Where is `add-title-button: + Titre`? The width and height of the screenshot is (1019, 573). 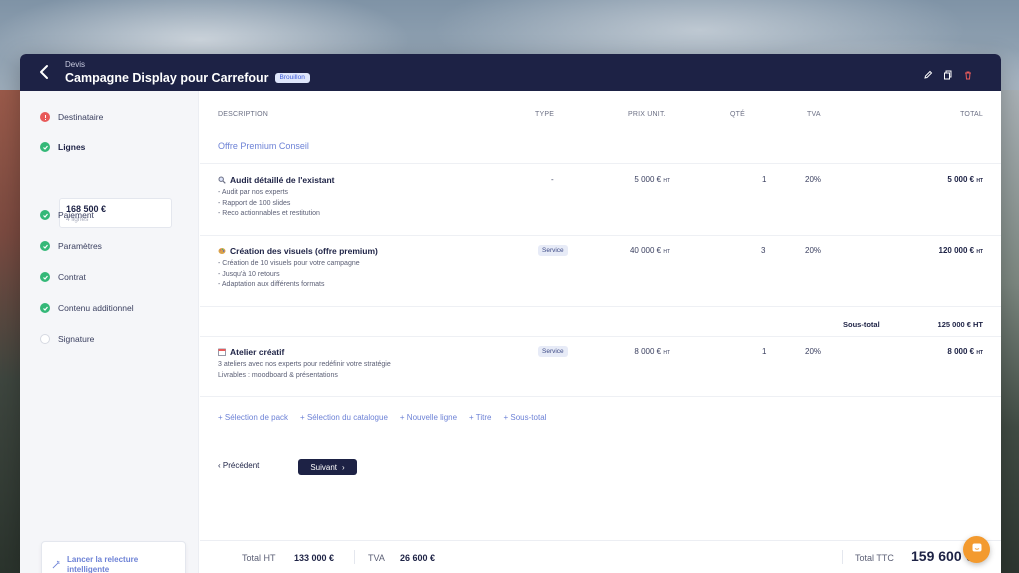
add-title-button: + Titre is located at coordinates (480, 417).